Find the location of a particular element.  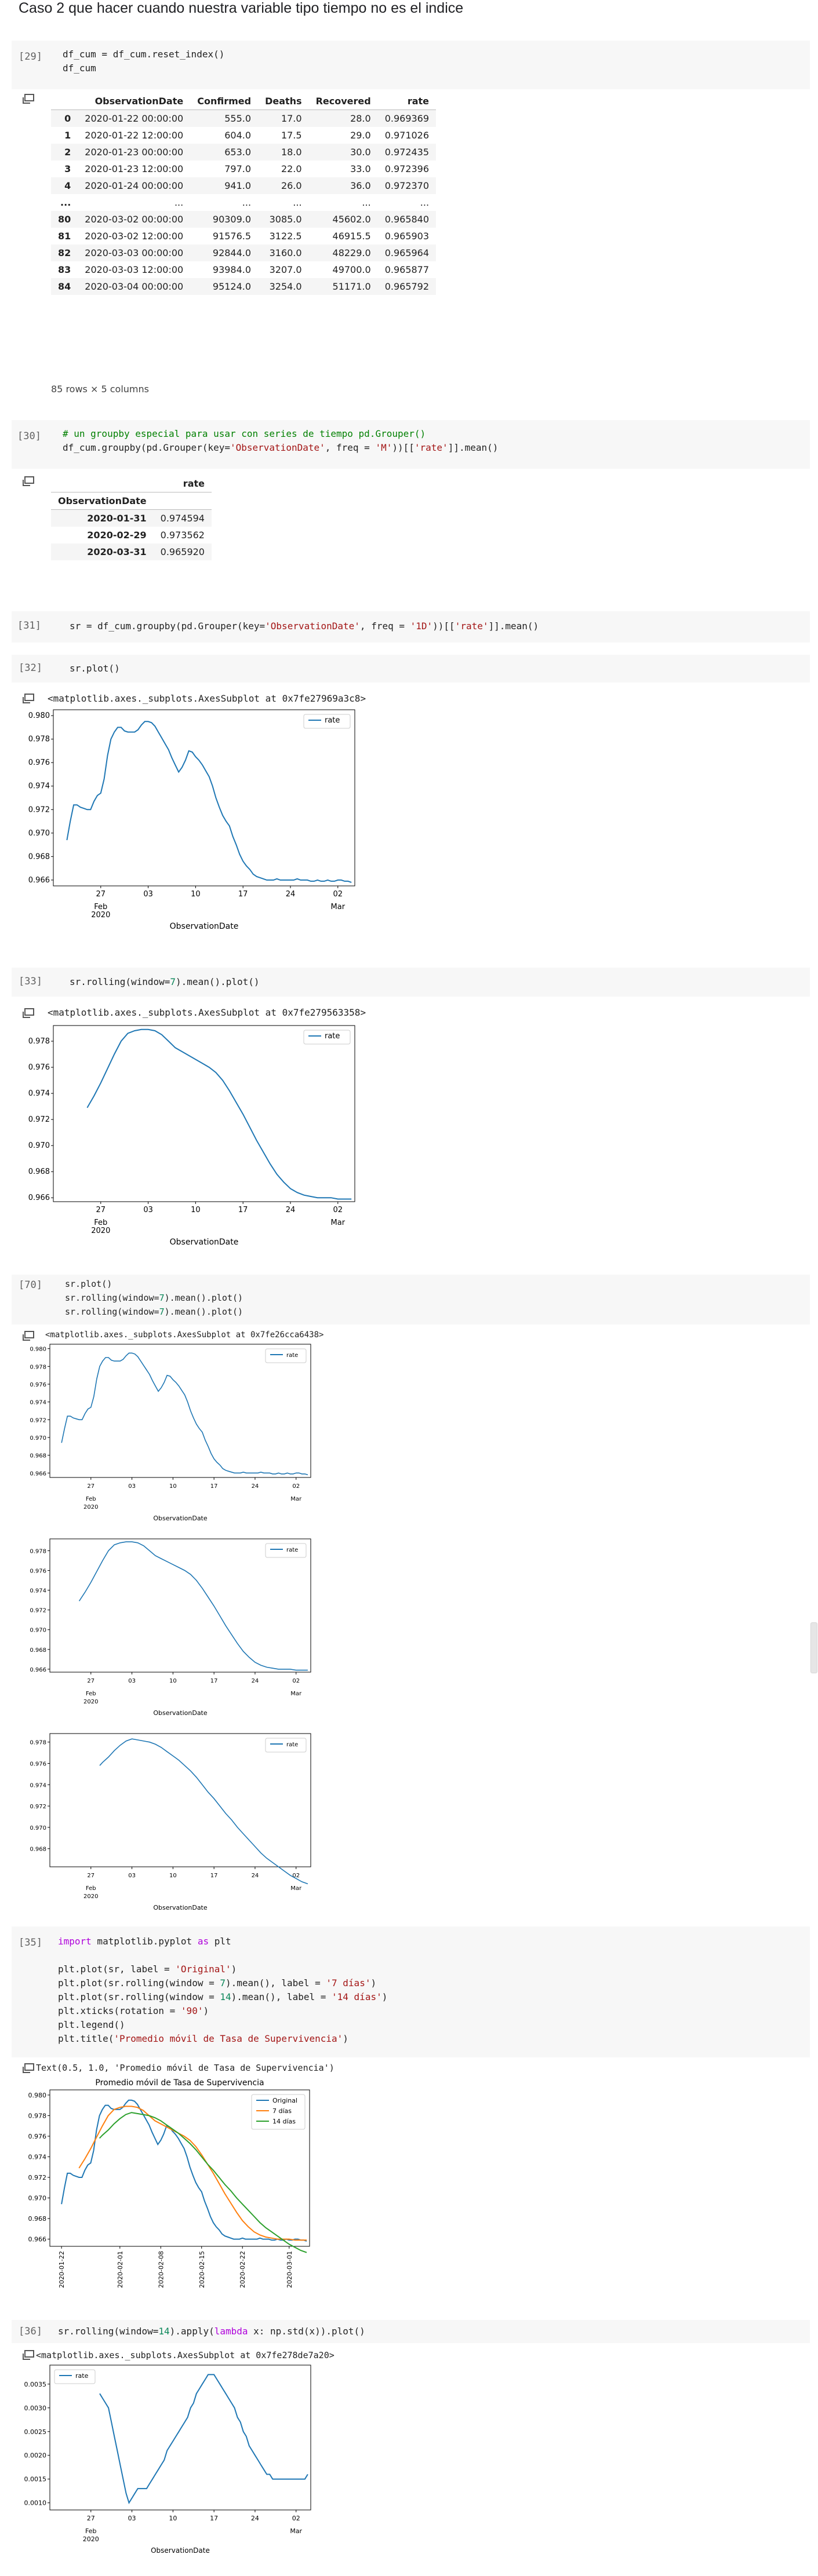

code-cell-32: [32] sr.plot() is located at coordinates (411, 669).